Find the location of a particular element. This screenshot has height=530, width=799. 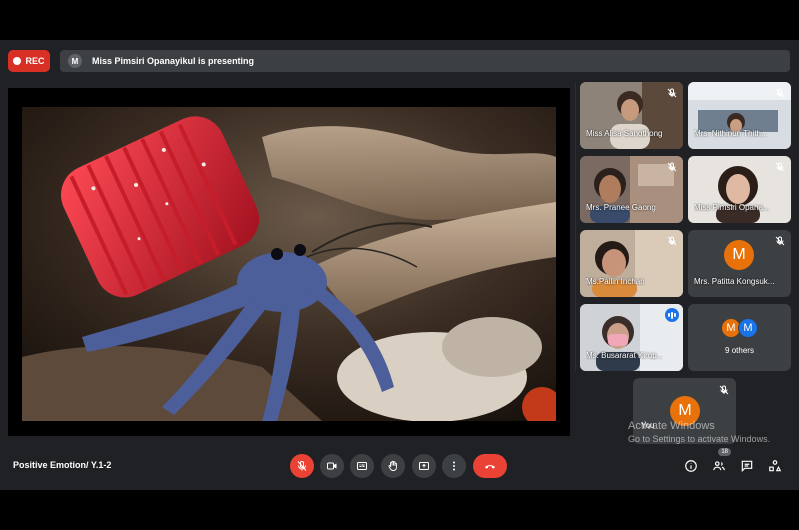

participant-count-badge: 18 is located at coordinates (724, 452).